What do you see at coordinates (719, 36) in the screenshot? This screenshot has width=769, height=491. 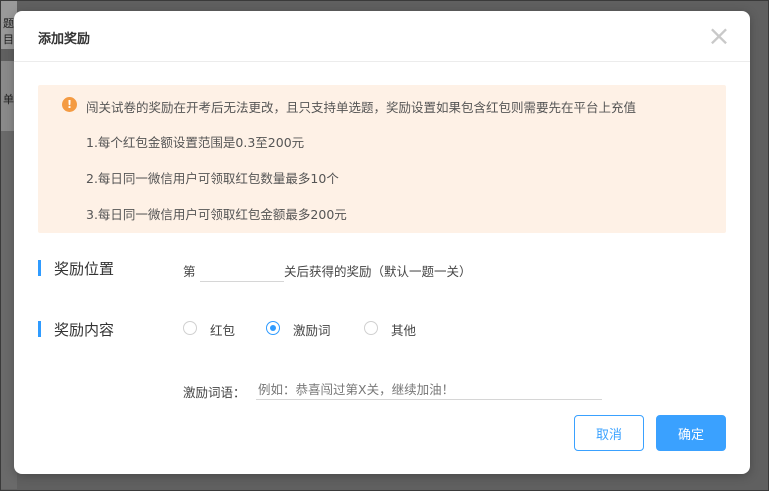 I see `close-icon: ×` at bounding box center [719, 36].